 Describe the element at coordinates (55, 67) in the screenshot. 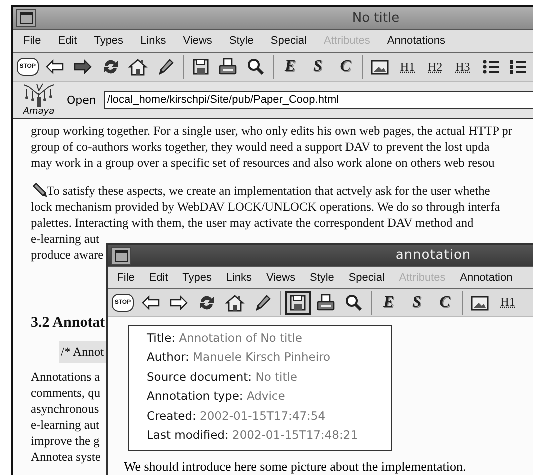

I see `left-arrow-icon` at that location.